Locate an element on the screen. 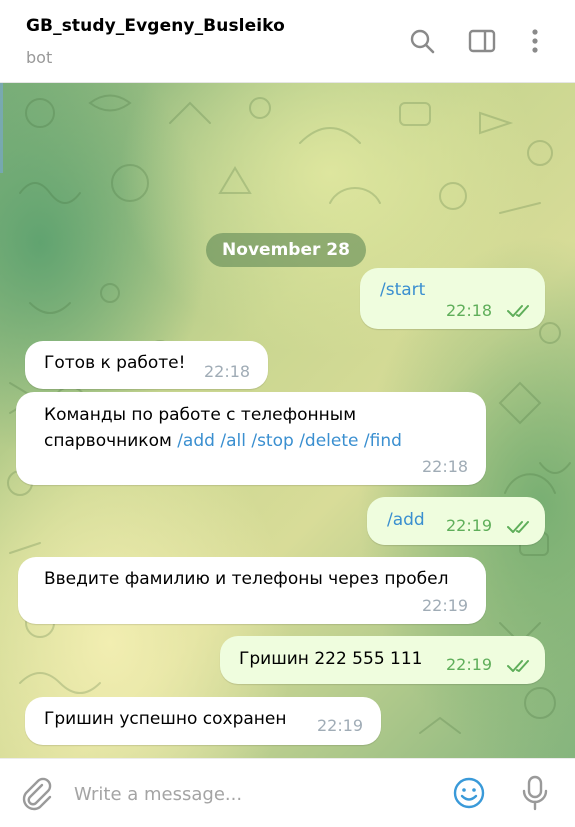 The image size is (575, 827). message-text-line: Команды по работе с телефонным is located at coordinates (200, 415).